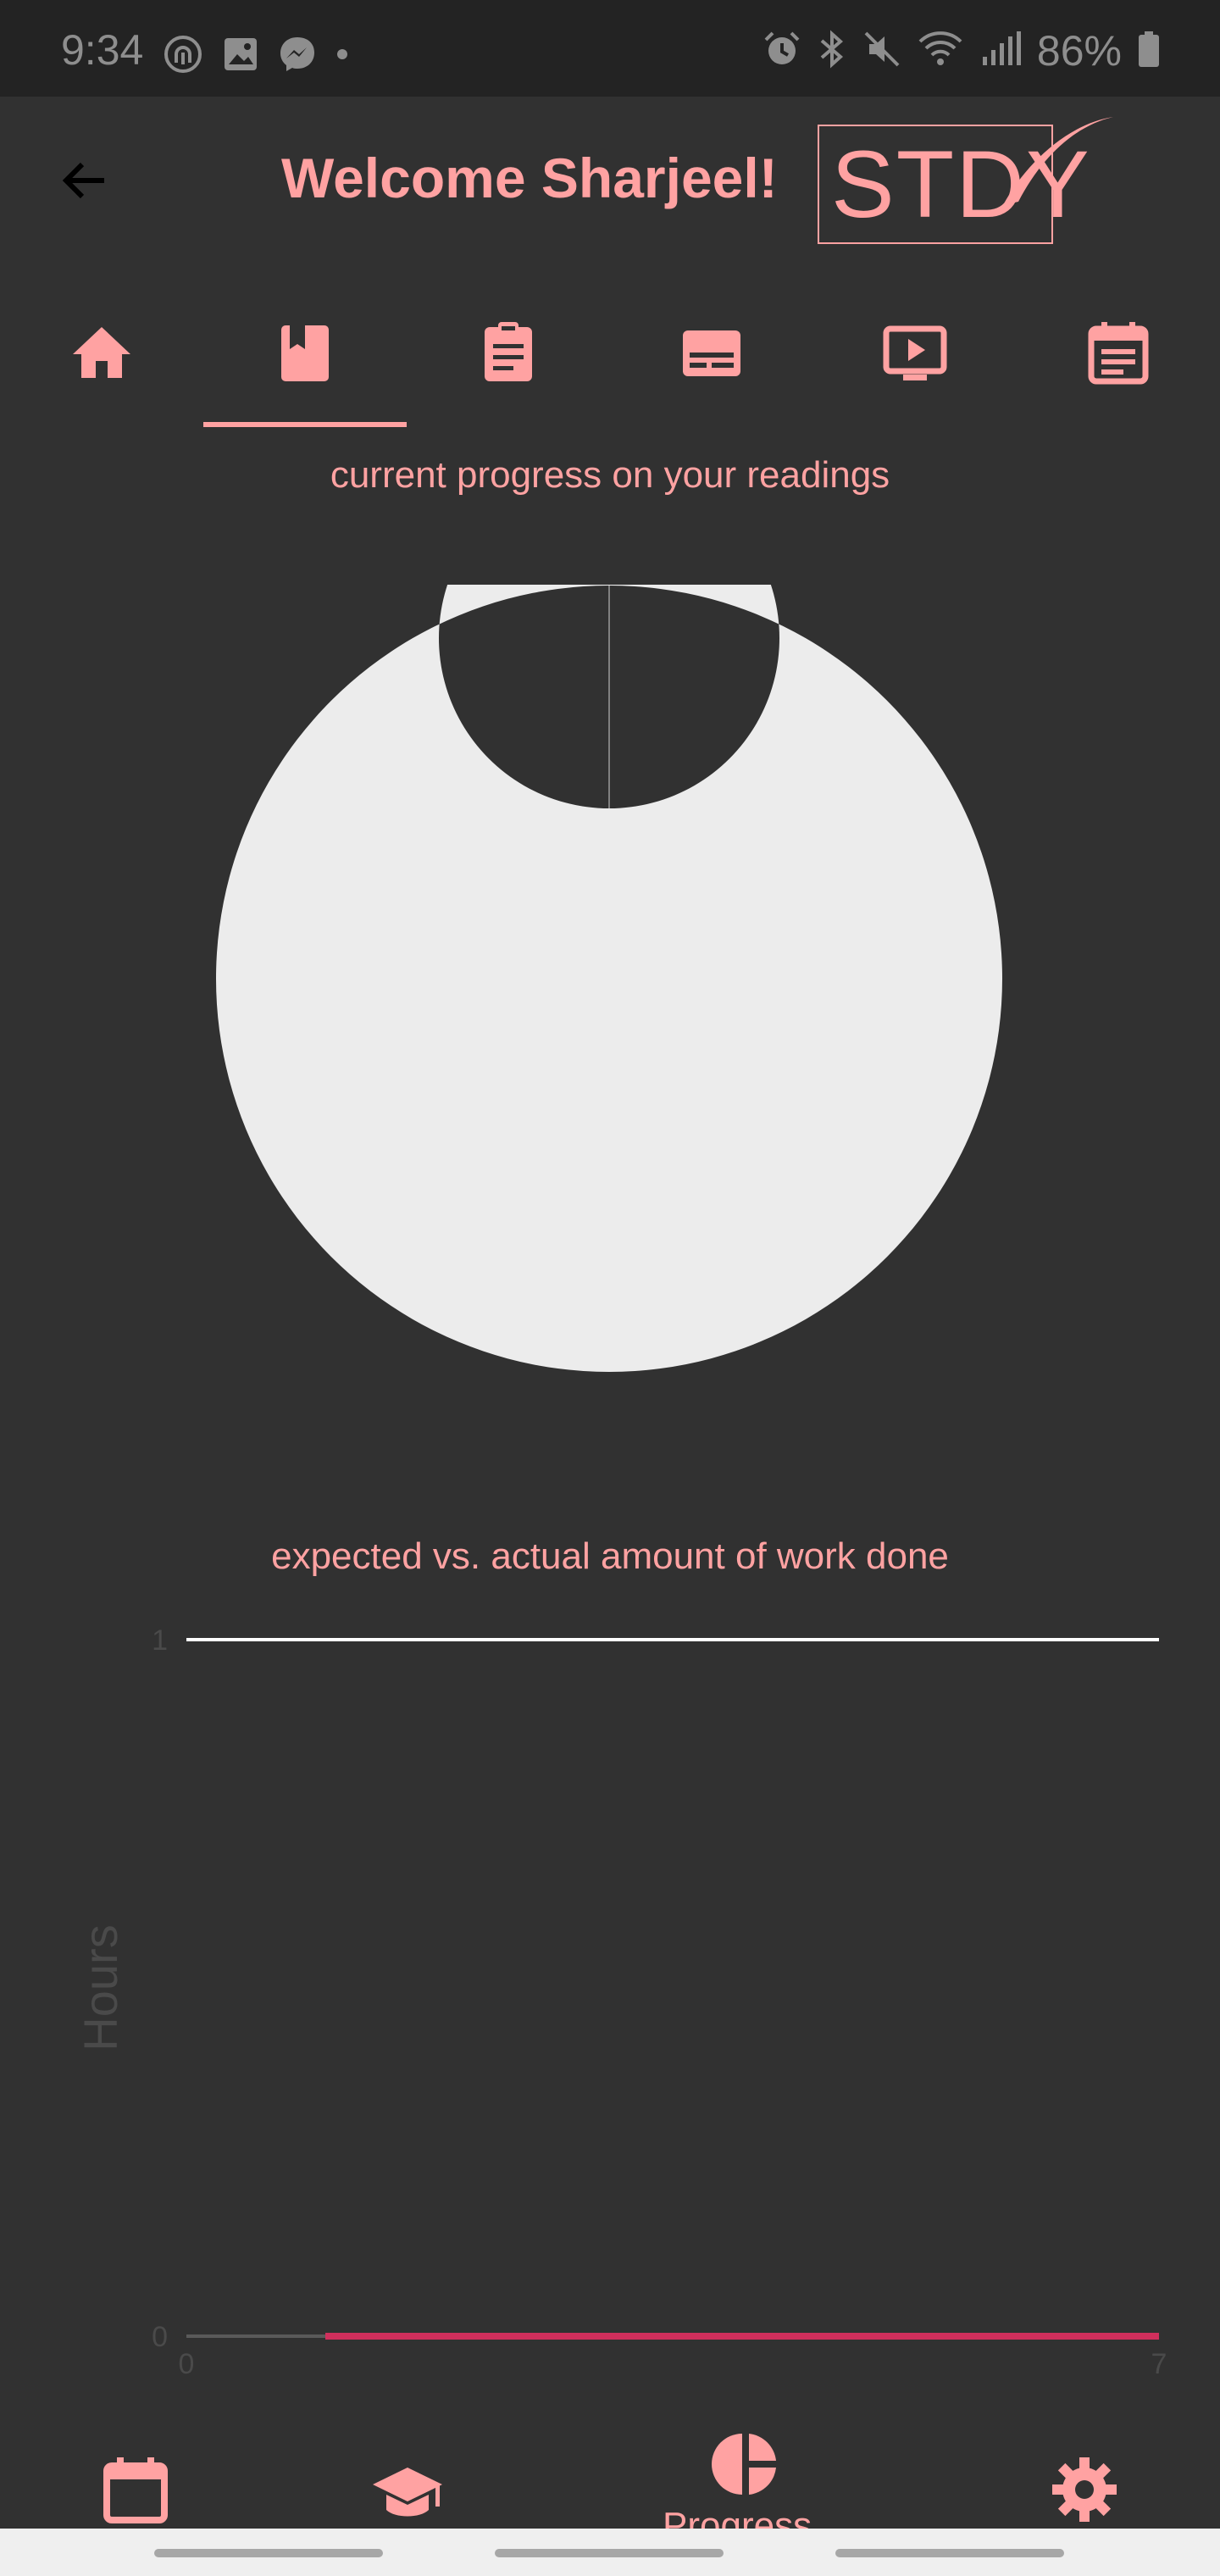 The width and height of the screenshot is (1220, 2576). Describe the element at coordinates (940, 51) in the screenshot. I see `wifi-icon` at that location.